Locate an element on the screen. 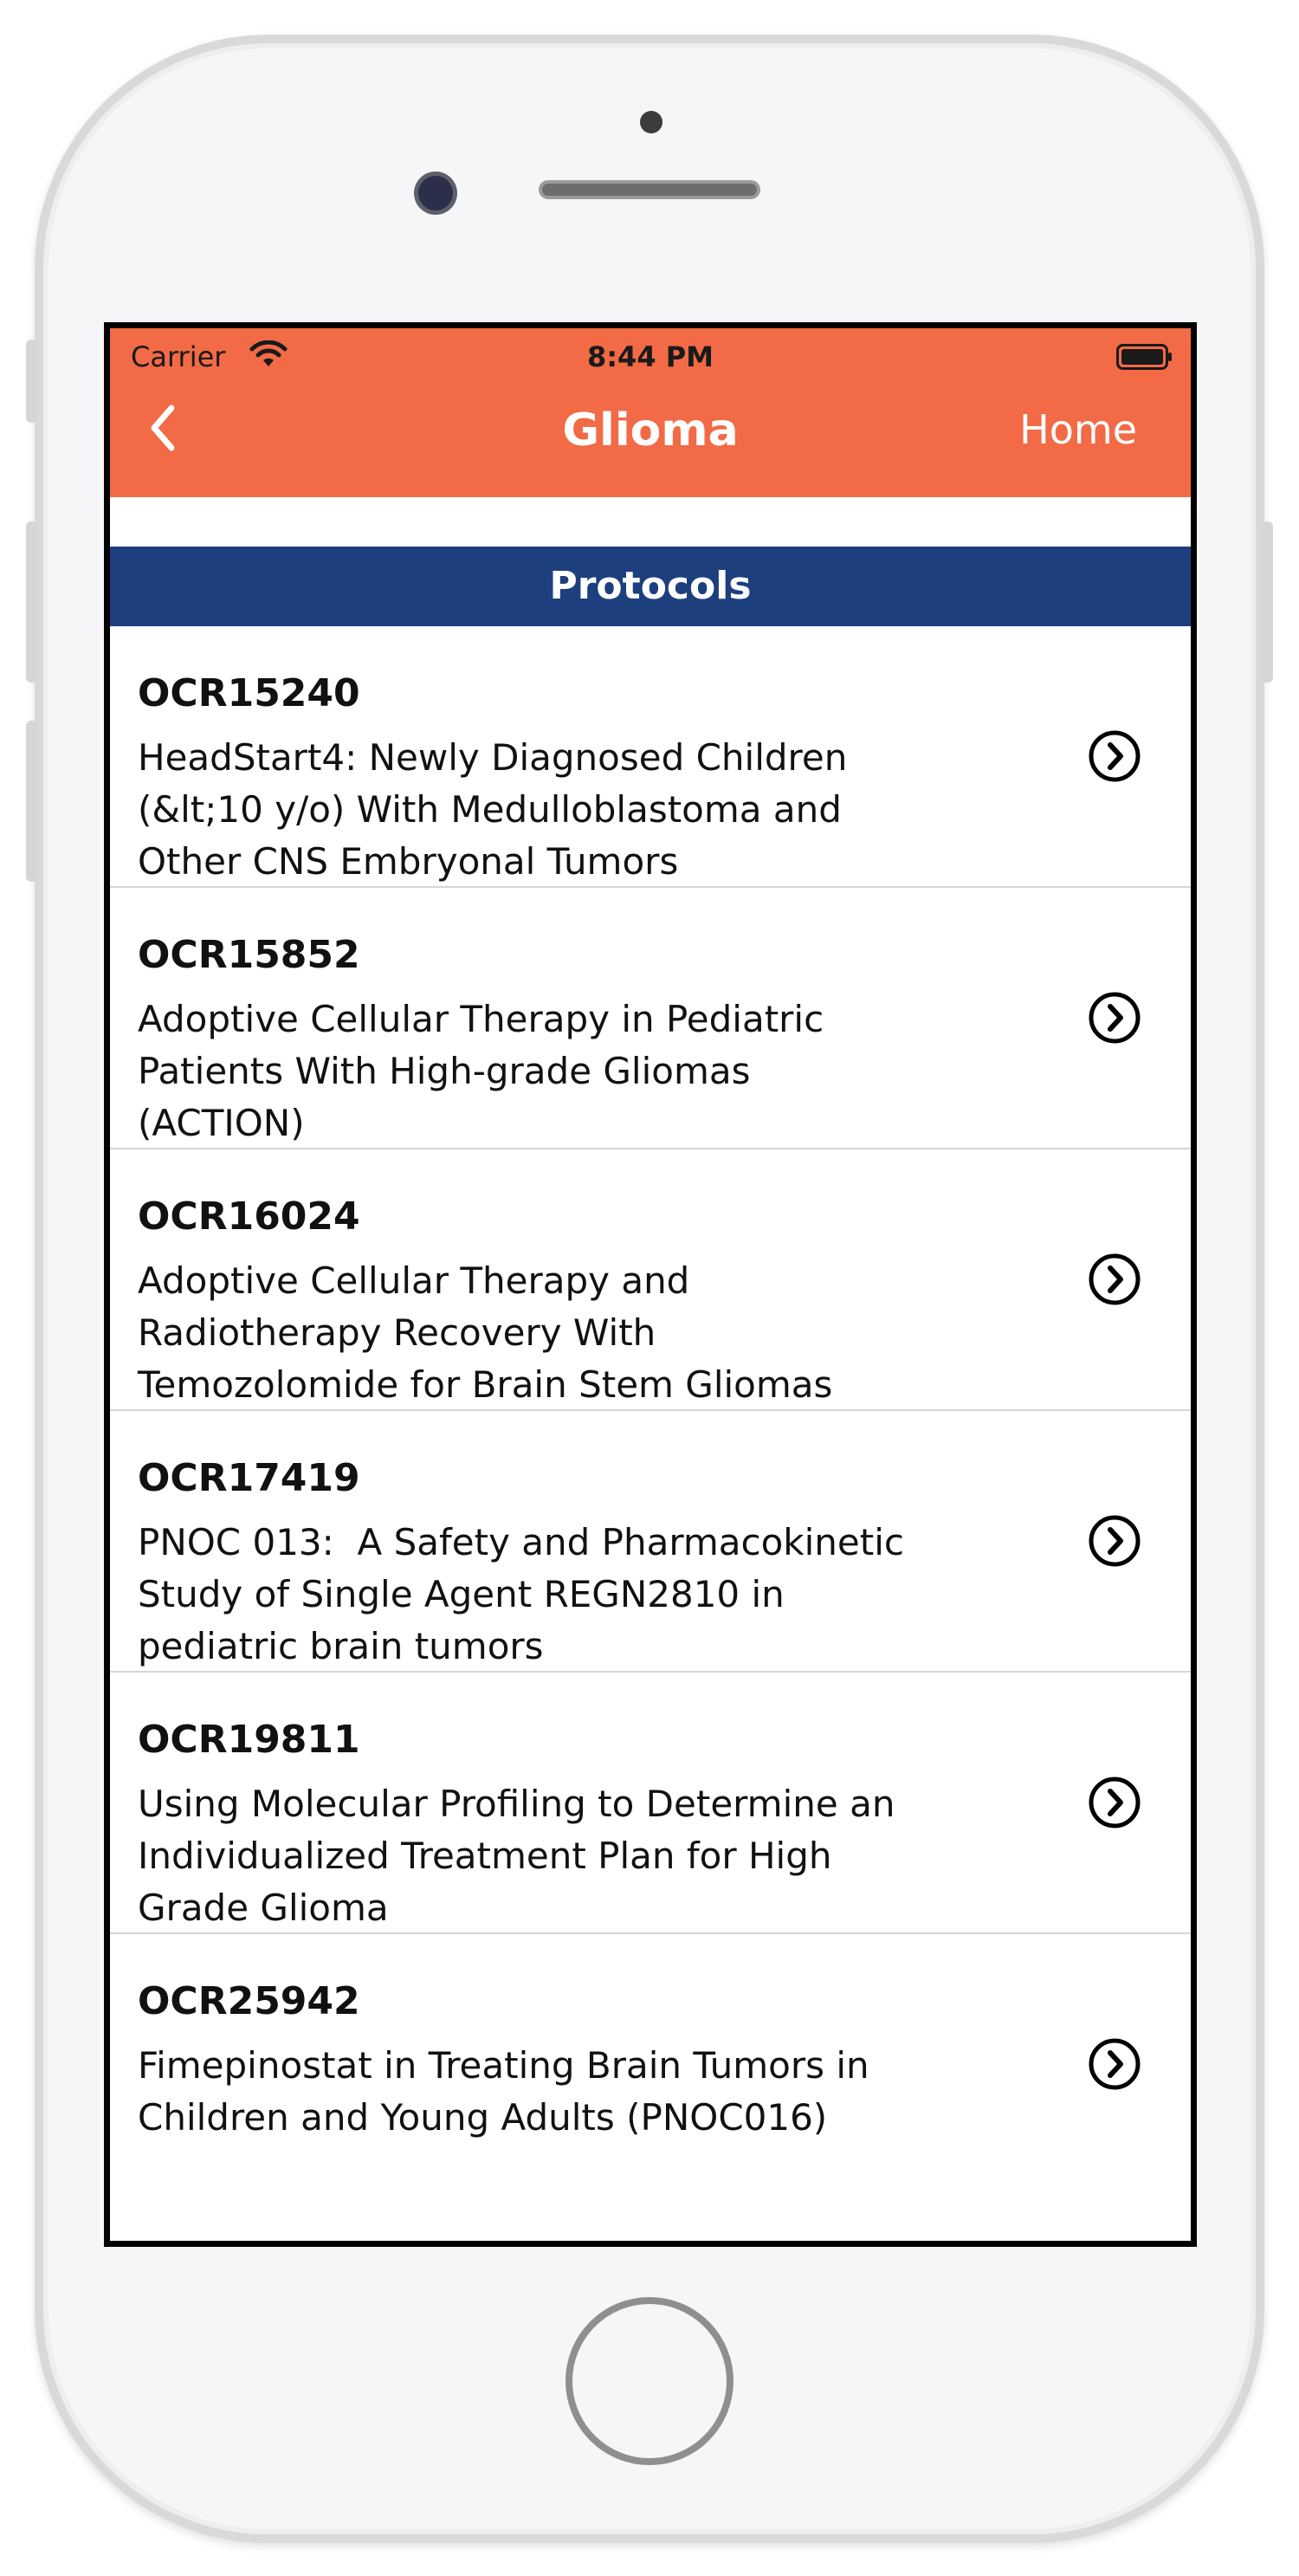  earpiece-speaker is located at coordinates (649, 189).